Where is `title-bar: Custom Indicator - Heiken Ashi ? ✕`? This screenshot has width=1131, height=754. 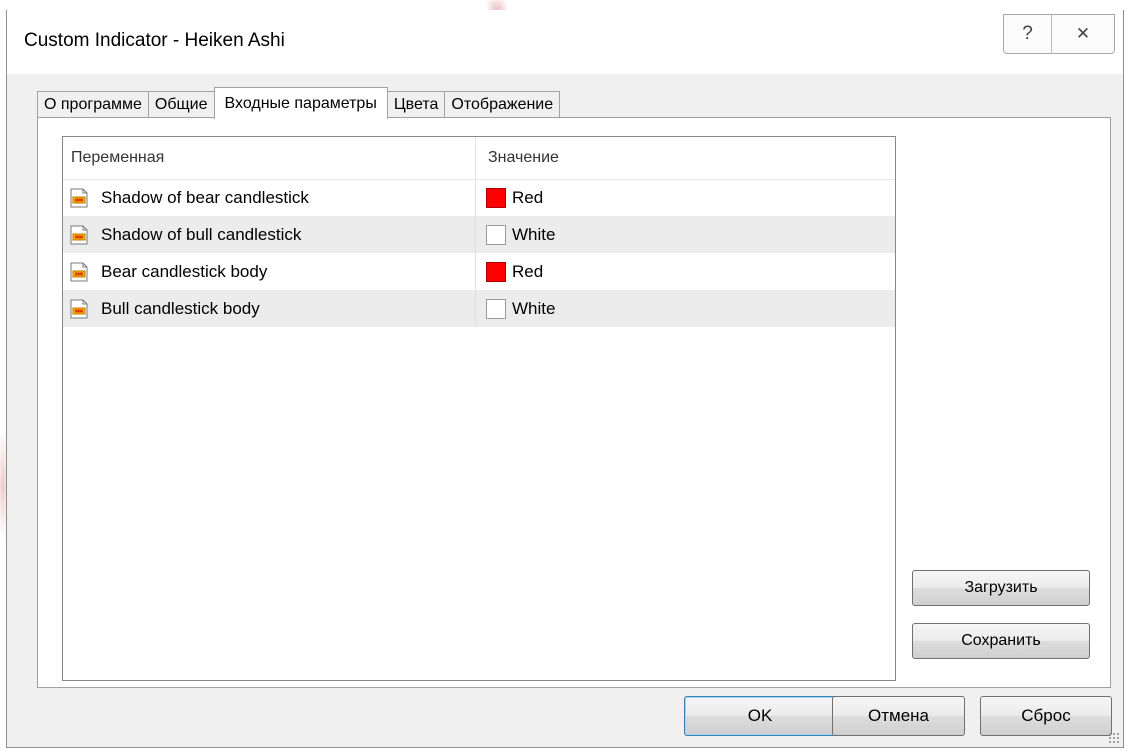 title-bar: Custom Indicator - Heiken Ashi ? ✕ is located at coordinates (565, 42).